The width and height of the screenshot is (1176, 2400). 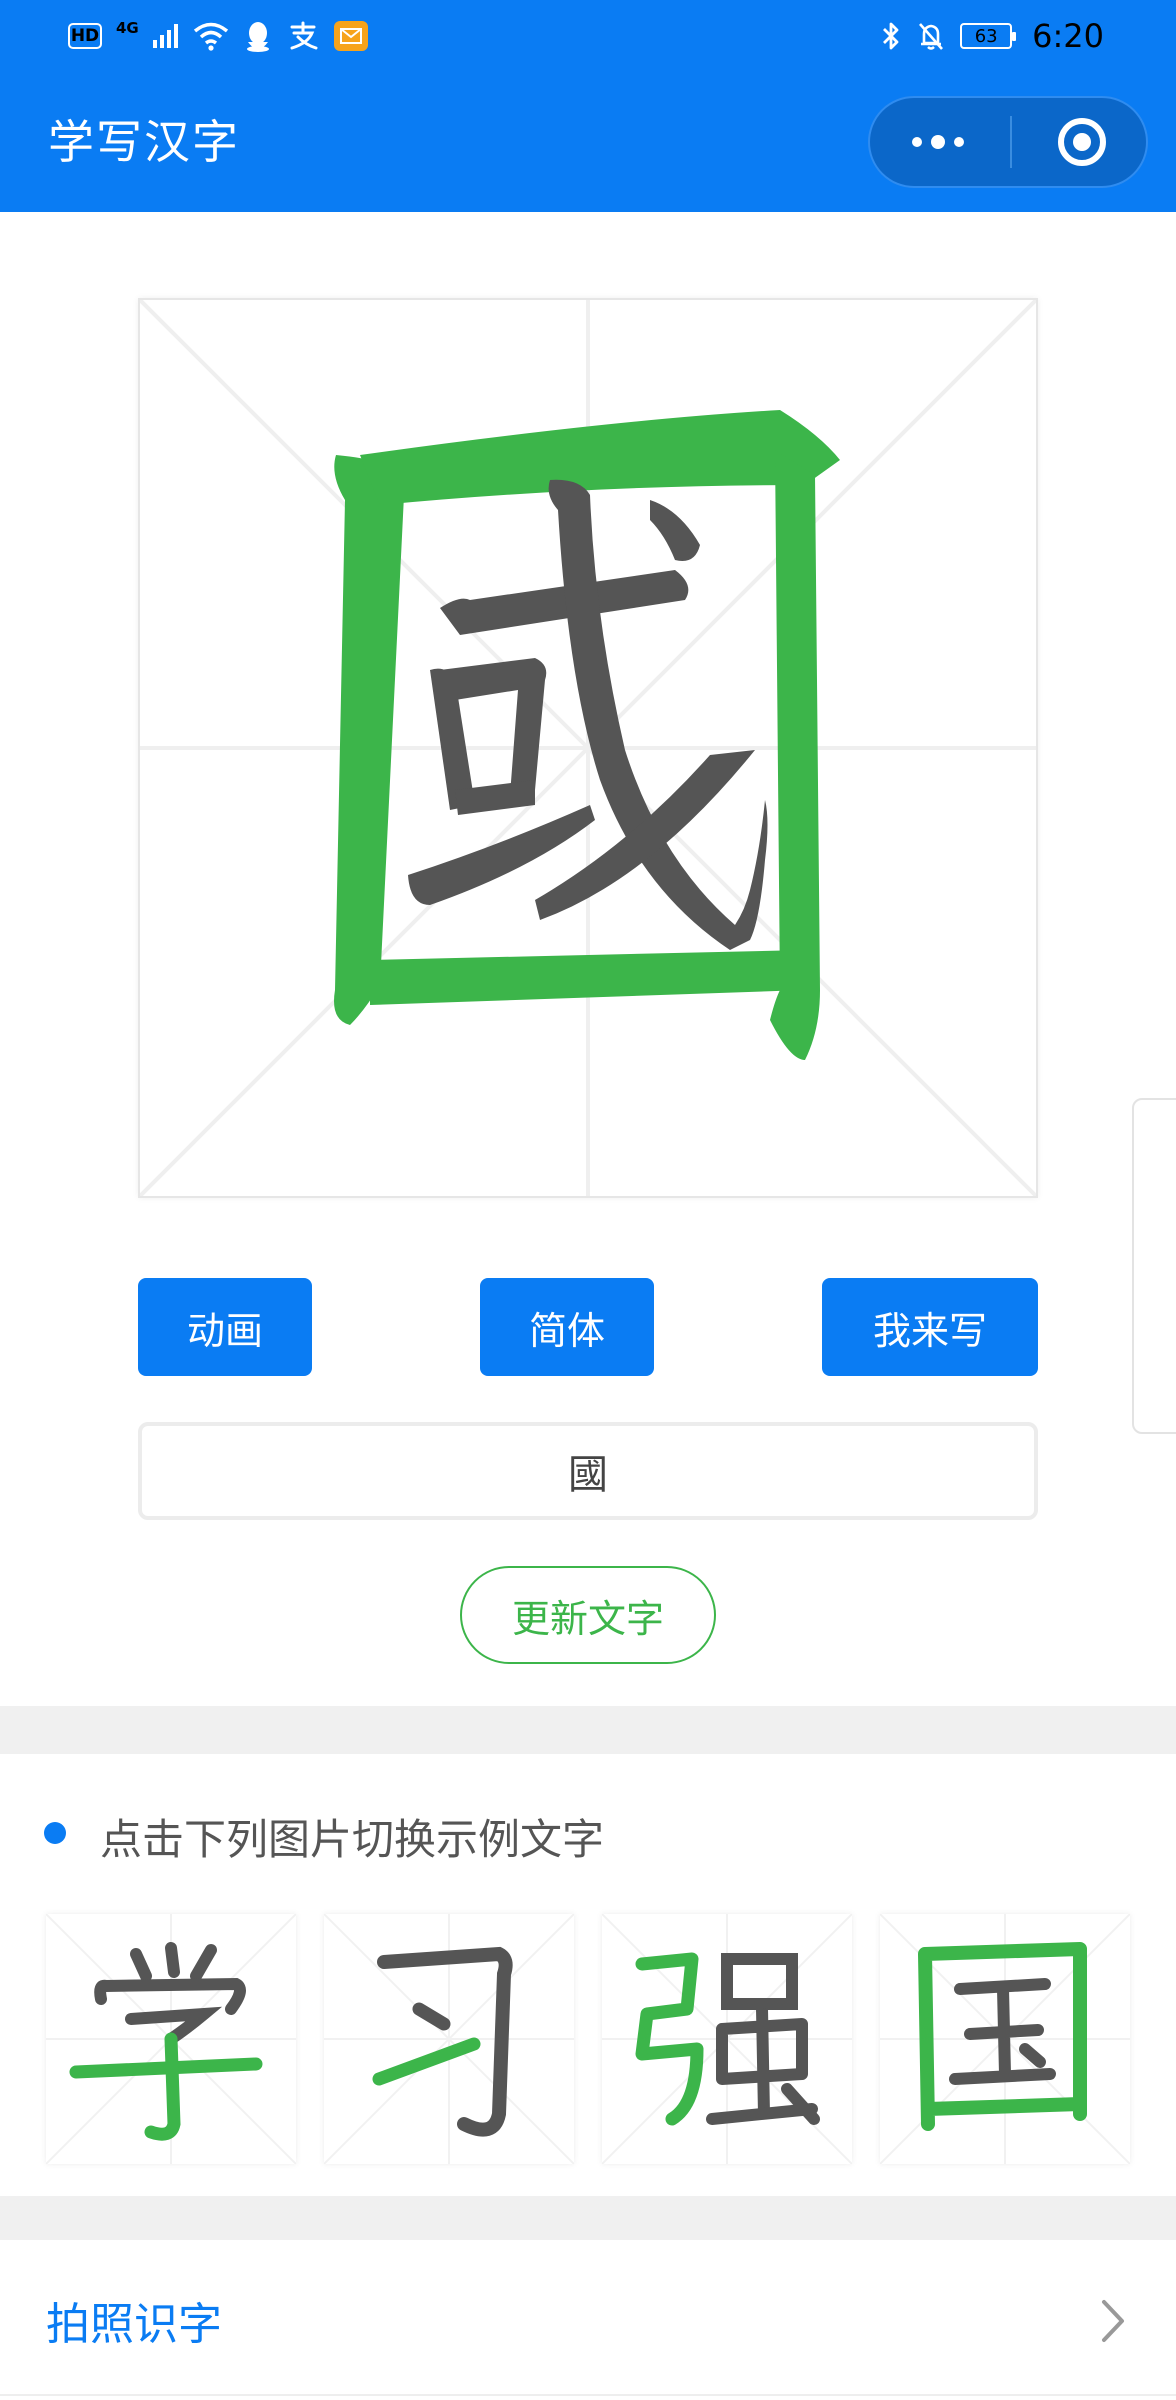 I want to click on update-char-button: 更新文字, so click(x=588, y=1615).